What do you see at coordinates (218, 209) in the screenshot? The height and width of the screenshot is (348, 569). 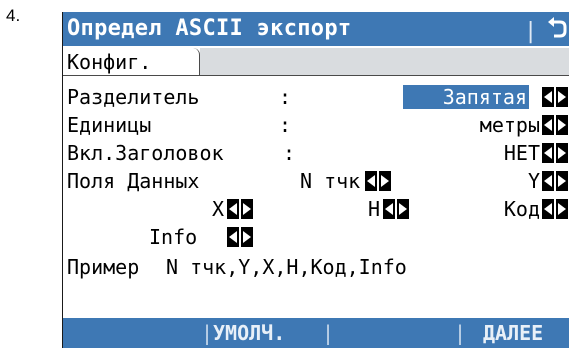 I see `x-field: X` at bounding box center [218, 209].